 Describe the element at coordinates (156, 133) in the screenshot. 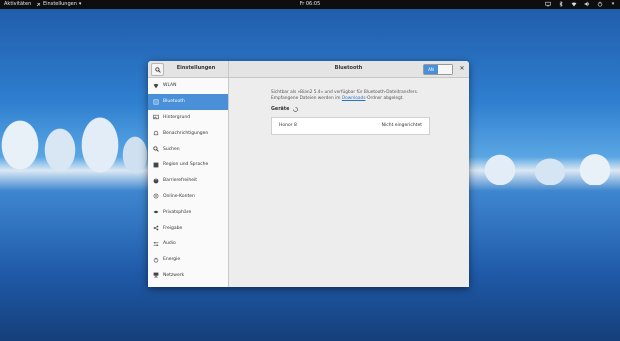

I see `notifications-icon` at that location.